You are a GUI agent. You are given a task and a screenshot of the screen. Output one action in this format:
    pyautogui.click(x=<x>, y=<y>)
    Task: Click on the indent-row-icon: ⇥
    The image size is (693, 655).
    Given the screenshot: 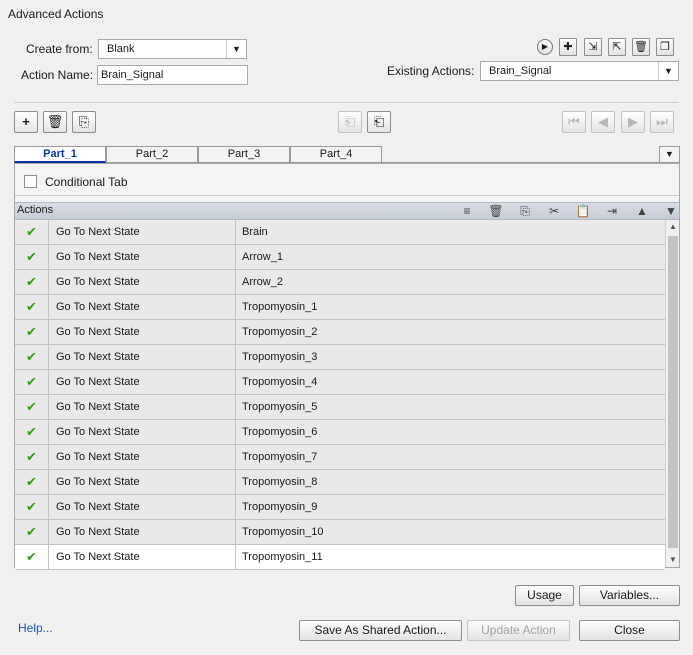 What is the action you would take?
    pyautogui.click(x=612, y=211)
    